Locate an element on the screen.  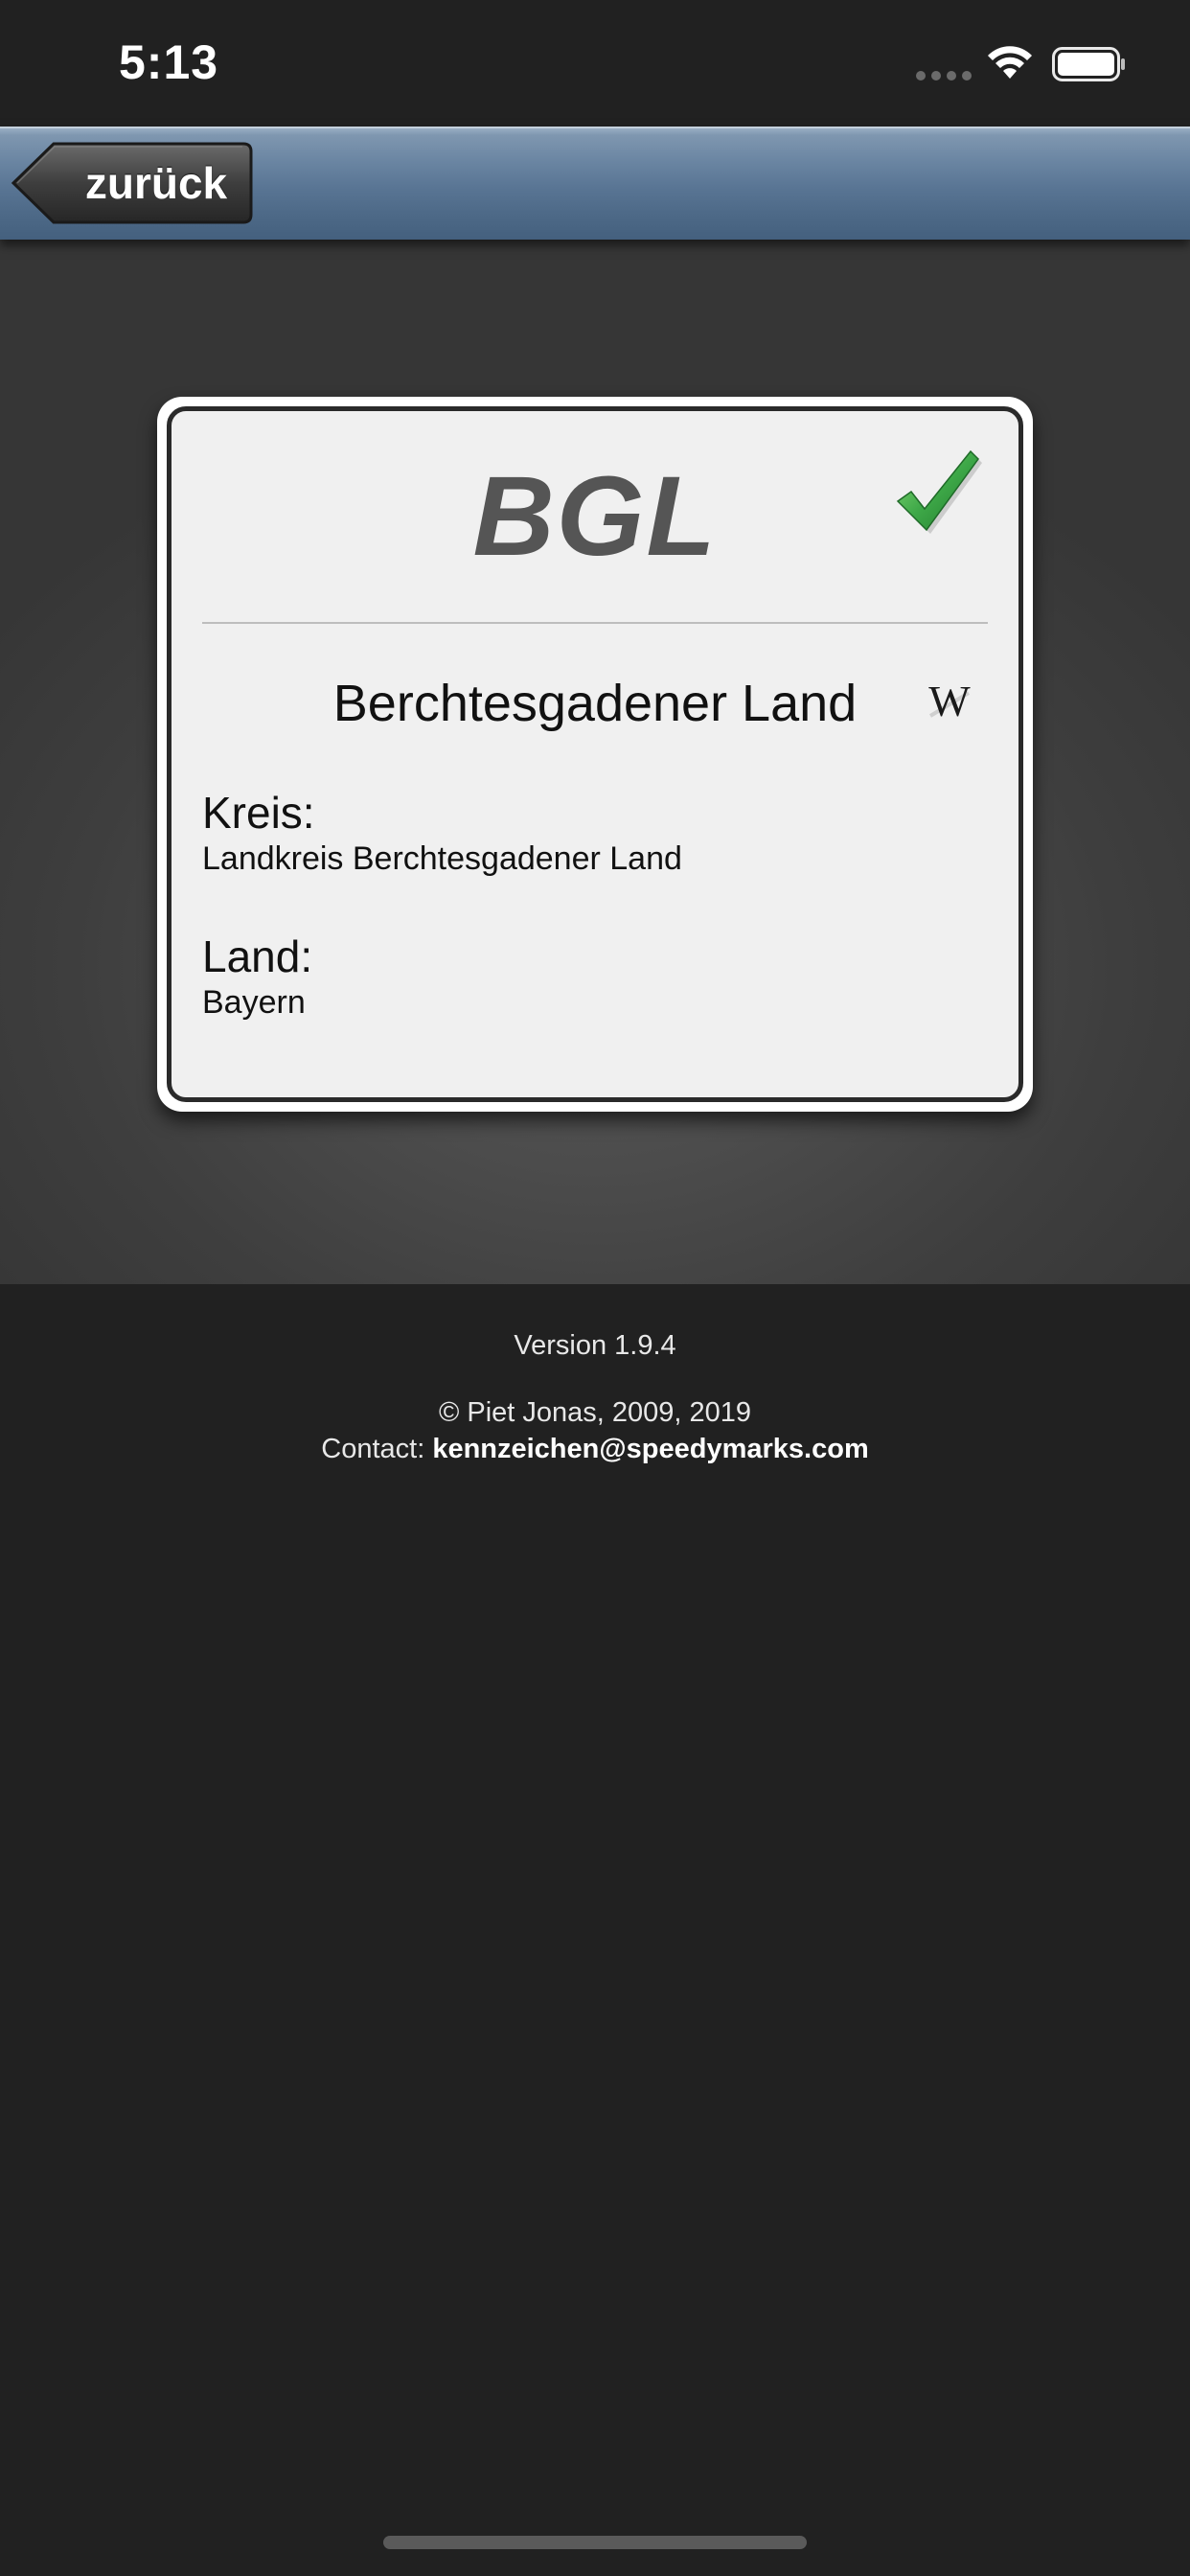
status-bar: 5:13 is located at coordinates (595, 63).